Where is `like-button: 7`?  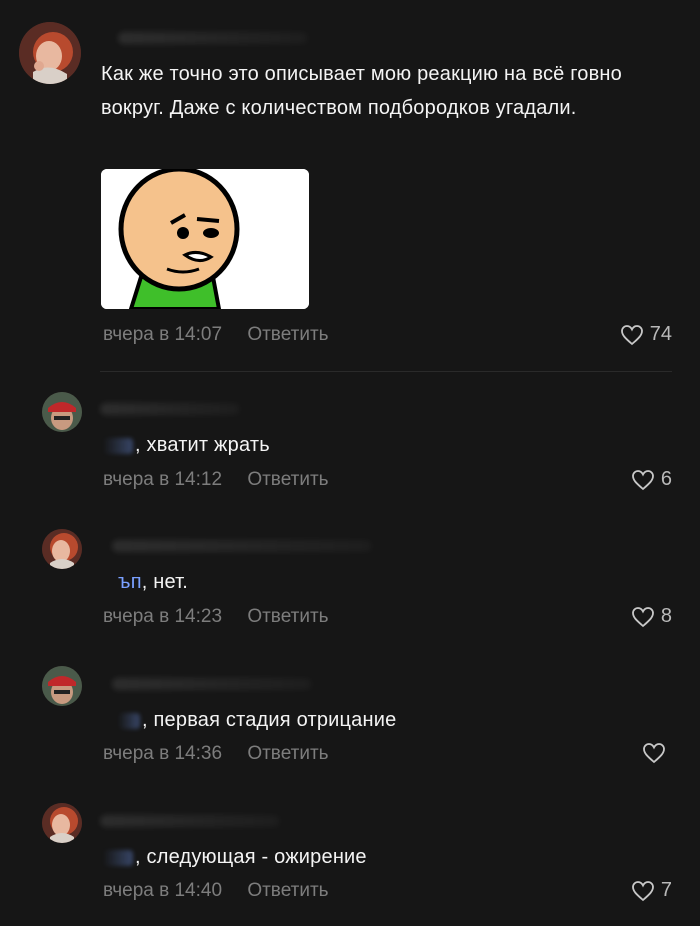 like-button: 7 is located at coordinates (651, 890).